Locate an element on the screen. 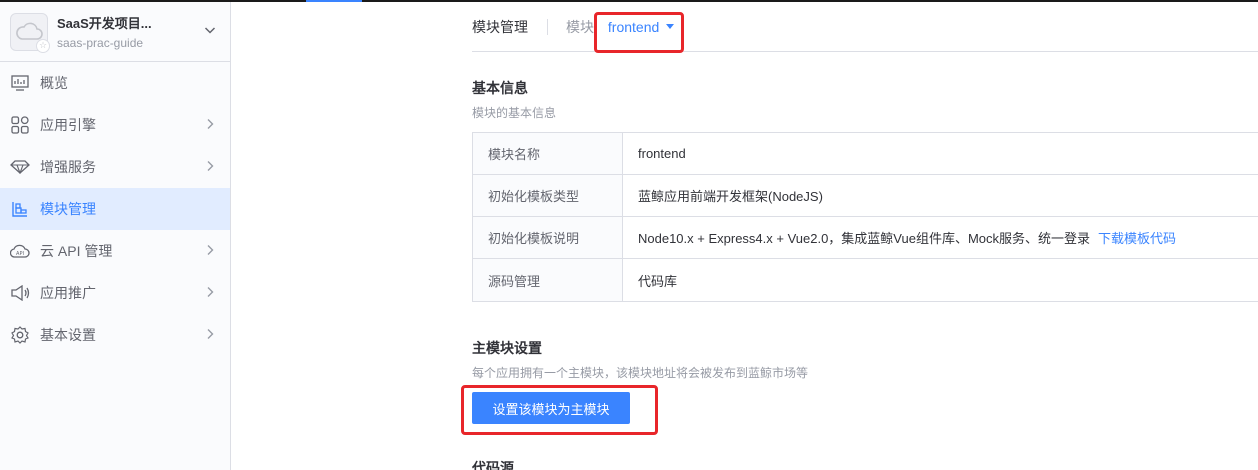 Image resolution: width=1258 pixels, height=470 pixels. chevron-down-icon is located at coordinates (210, 30).